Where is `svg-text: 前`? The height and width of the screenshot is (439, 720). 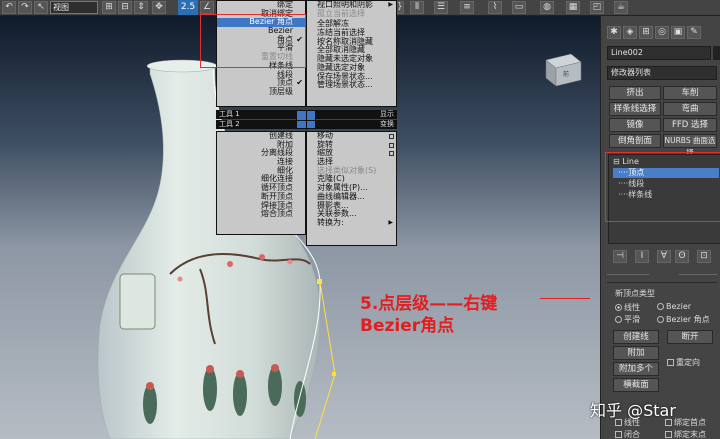
svg-text: 前 is located at coordinates (566, 74).